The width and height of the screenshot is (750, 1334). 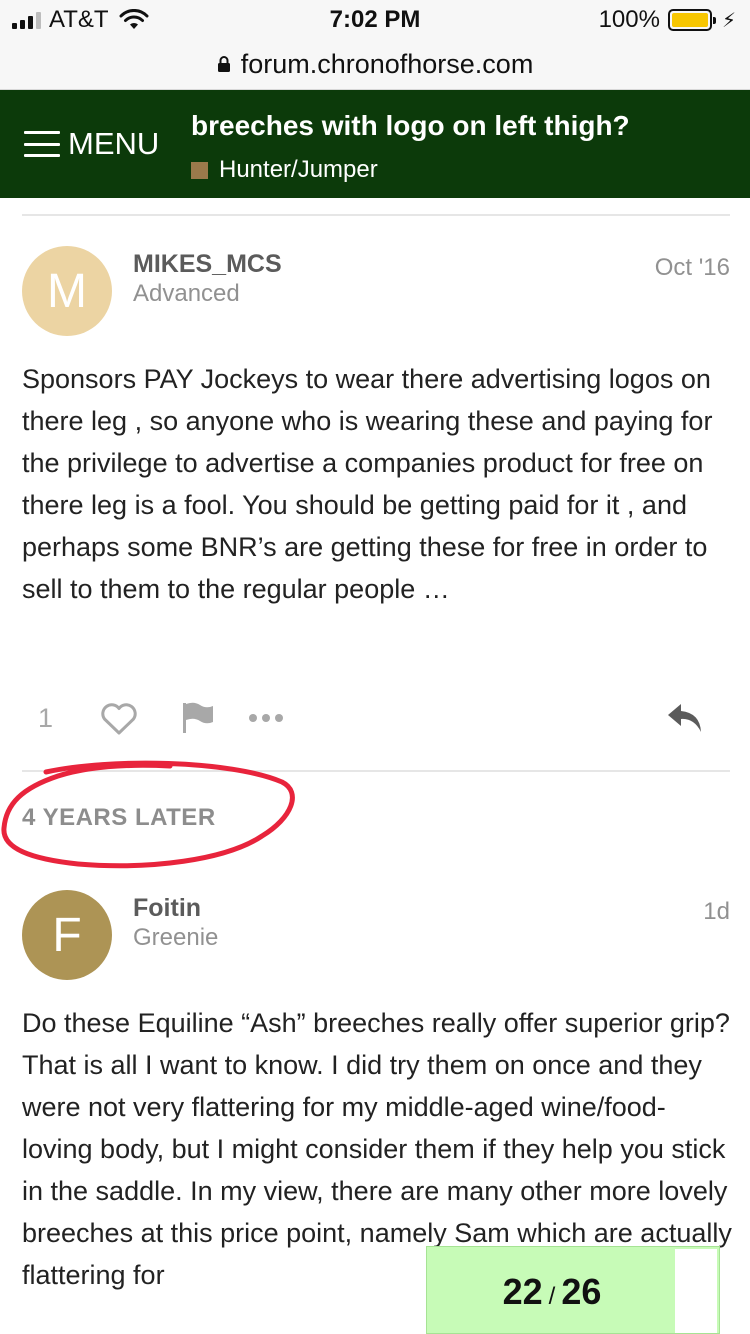 I want to click on url-bar: forum.chronofhorse.com, so click(x=375, y=65).